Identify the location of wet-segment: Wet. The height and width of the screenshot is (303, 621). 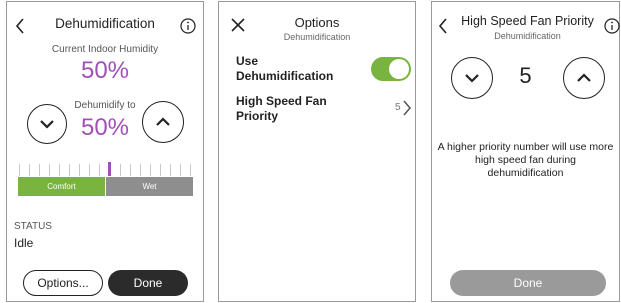
(149, 186).